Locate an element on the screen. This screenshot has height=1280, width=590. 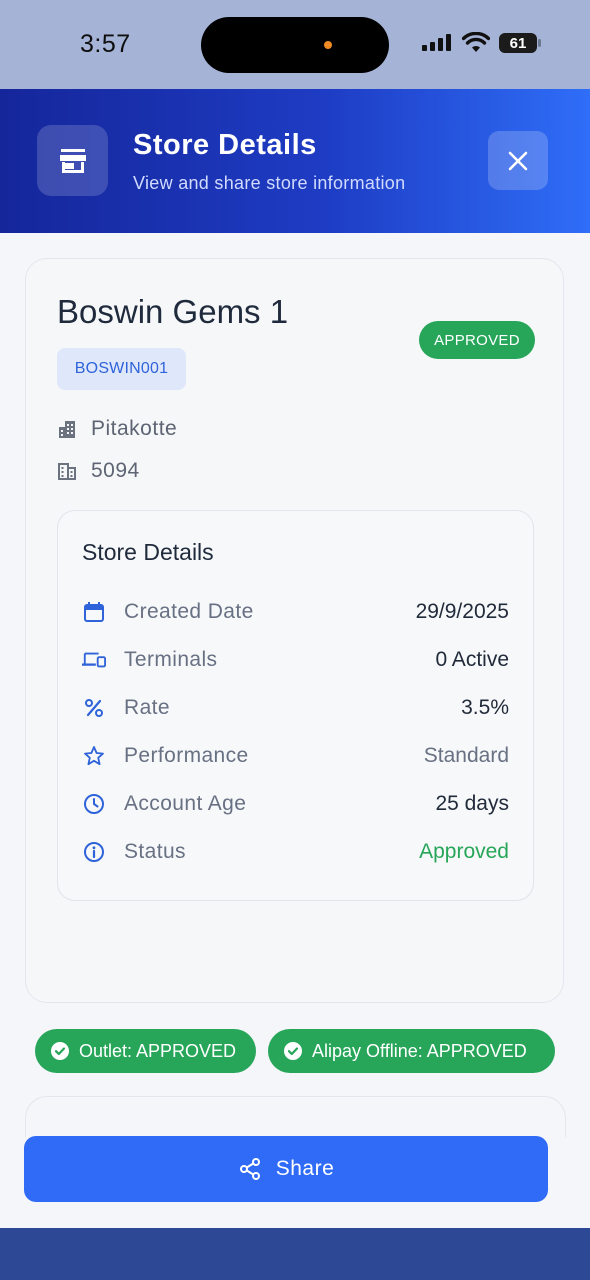
store-name: Boswin Gems 1 is located at coordinates (173, 311).